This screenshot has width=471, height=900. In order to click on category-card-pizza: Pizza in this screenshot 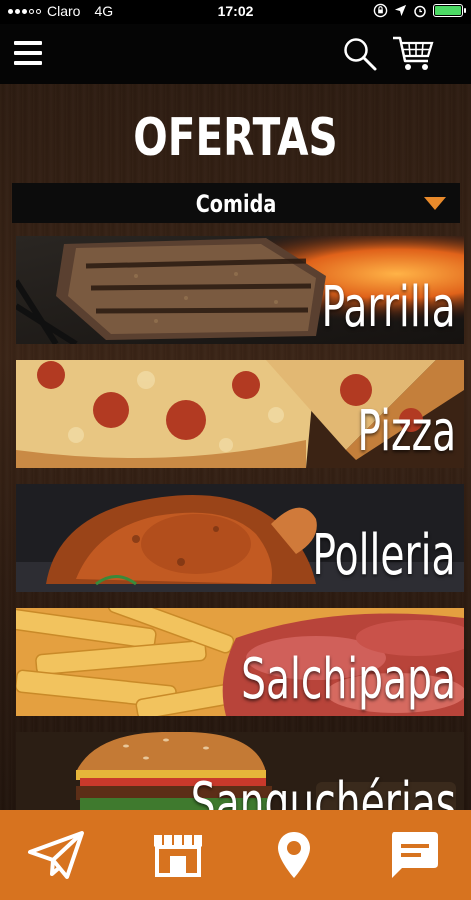, I will do `click(240, 414)`.